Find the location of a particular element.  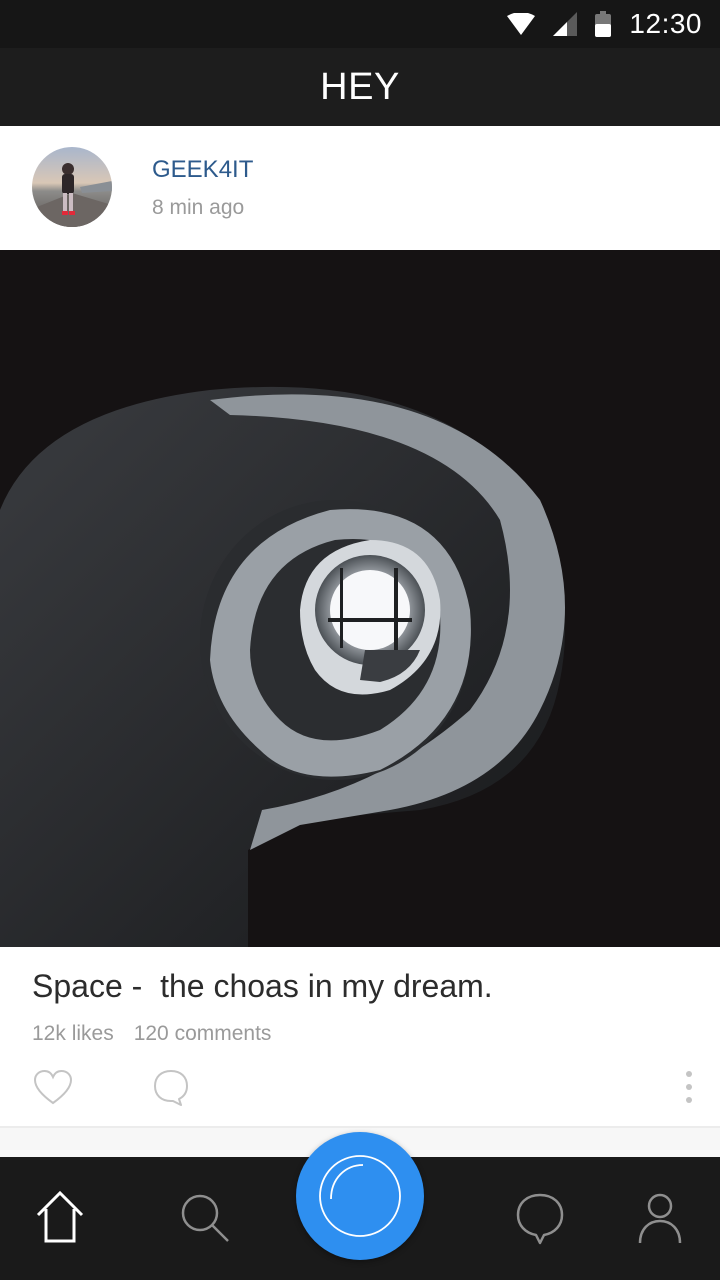

comment-button is located at coordinates (171, 1087).